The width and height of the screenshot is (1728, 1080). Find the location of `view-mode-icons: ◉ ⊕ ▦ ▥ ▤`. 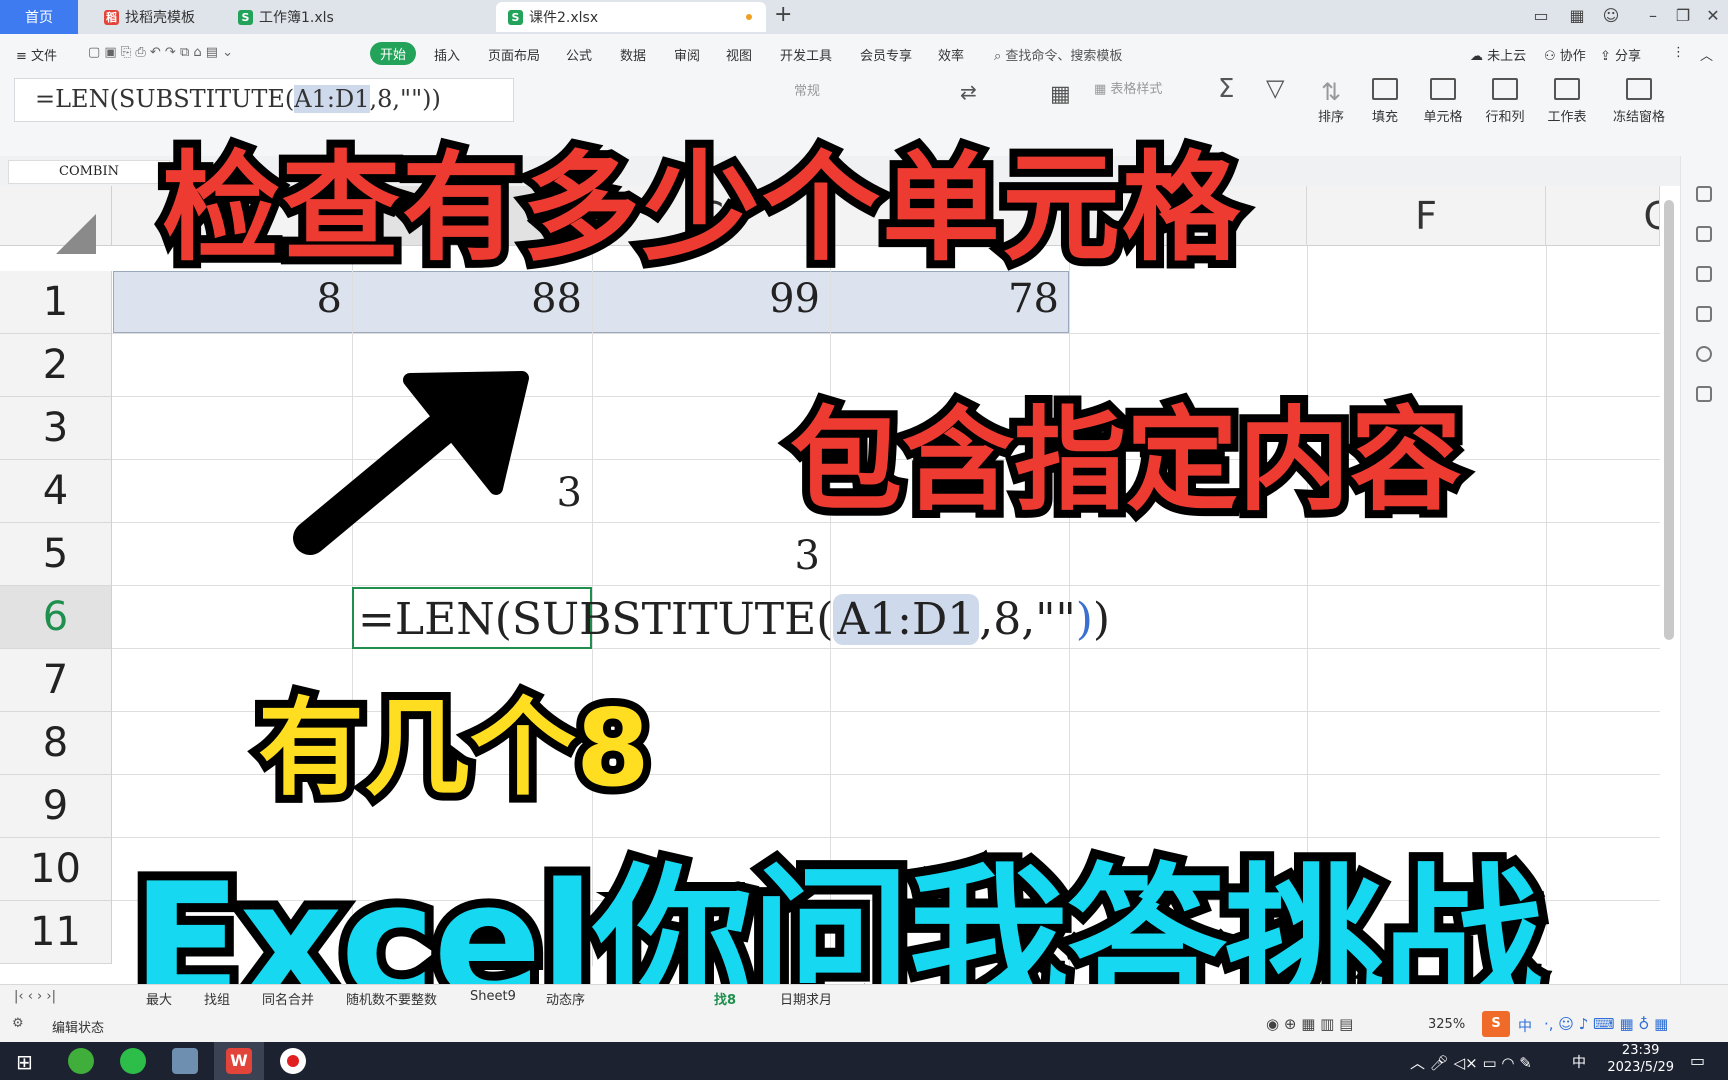

view-mode-icons: ◉ ⊕ ▦ ▥ ▤ is located at coordinates (1309, 1024).